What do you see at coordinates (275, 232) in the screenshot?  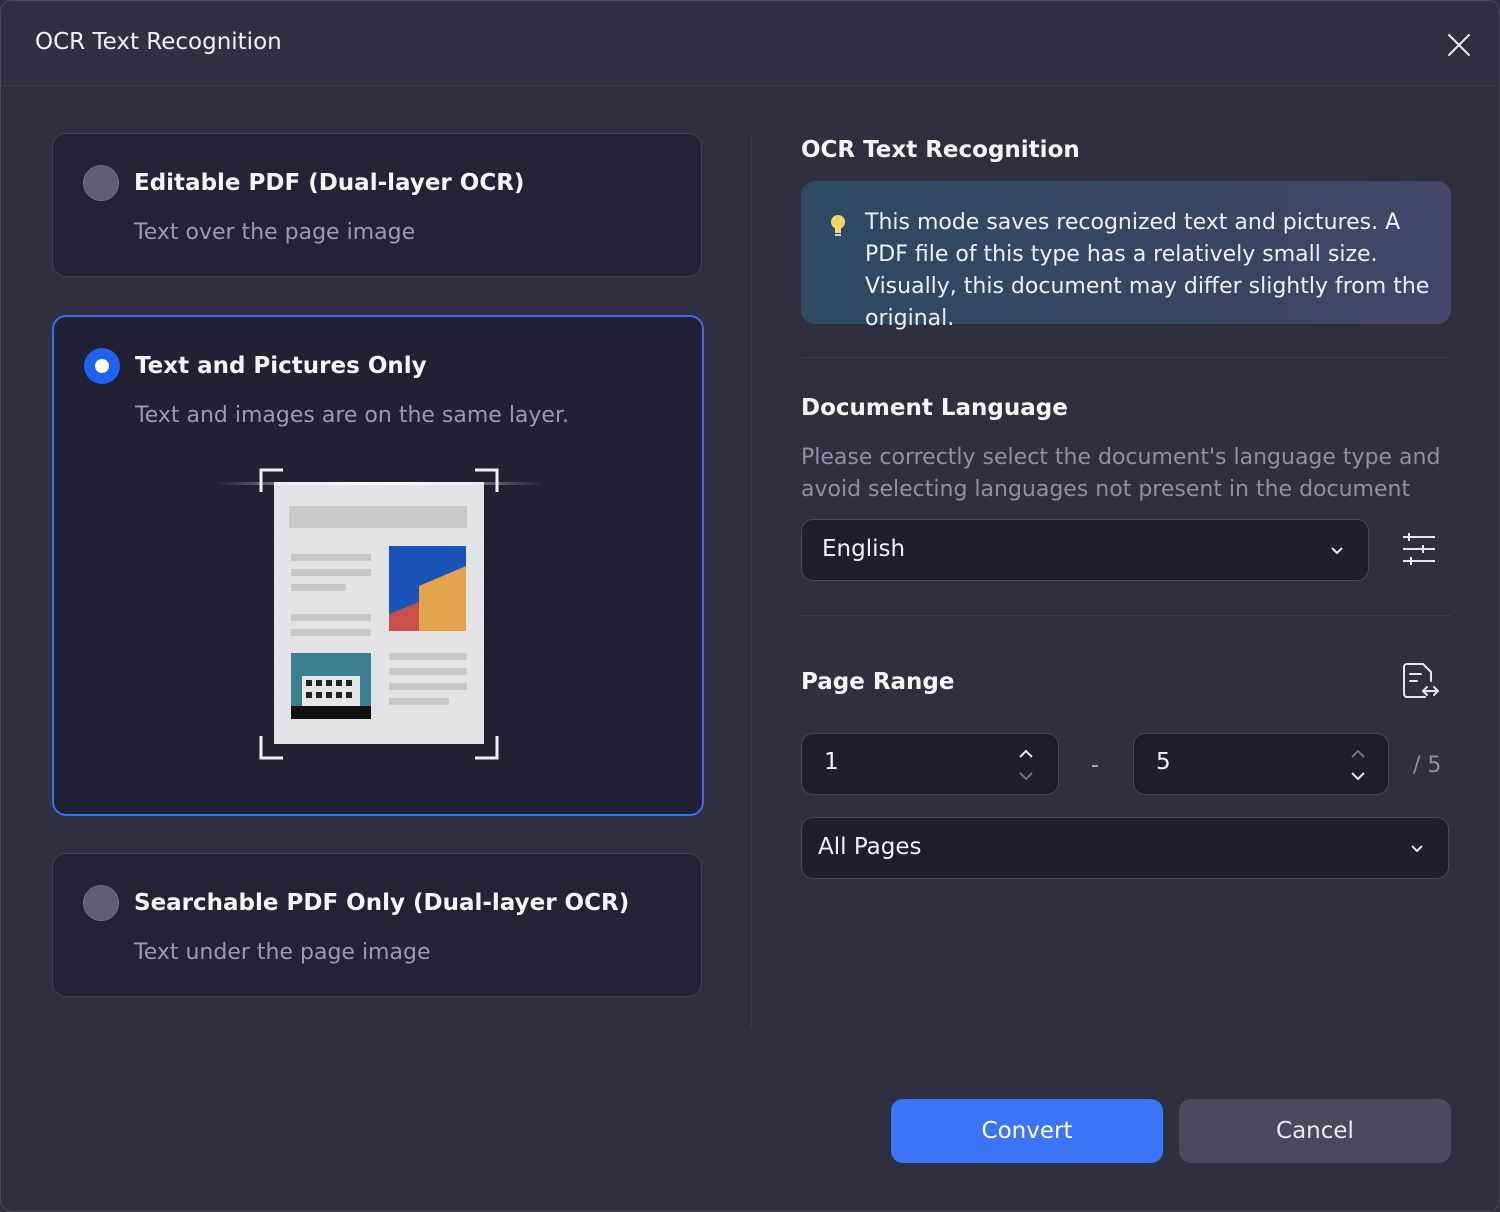 I see `mode-description: Text over the page image` at bounding box center [275, 232].